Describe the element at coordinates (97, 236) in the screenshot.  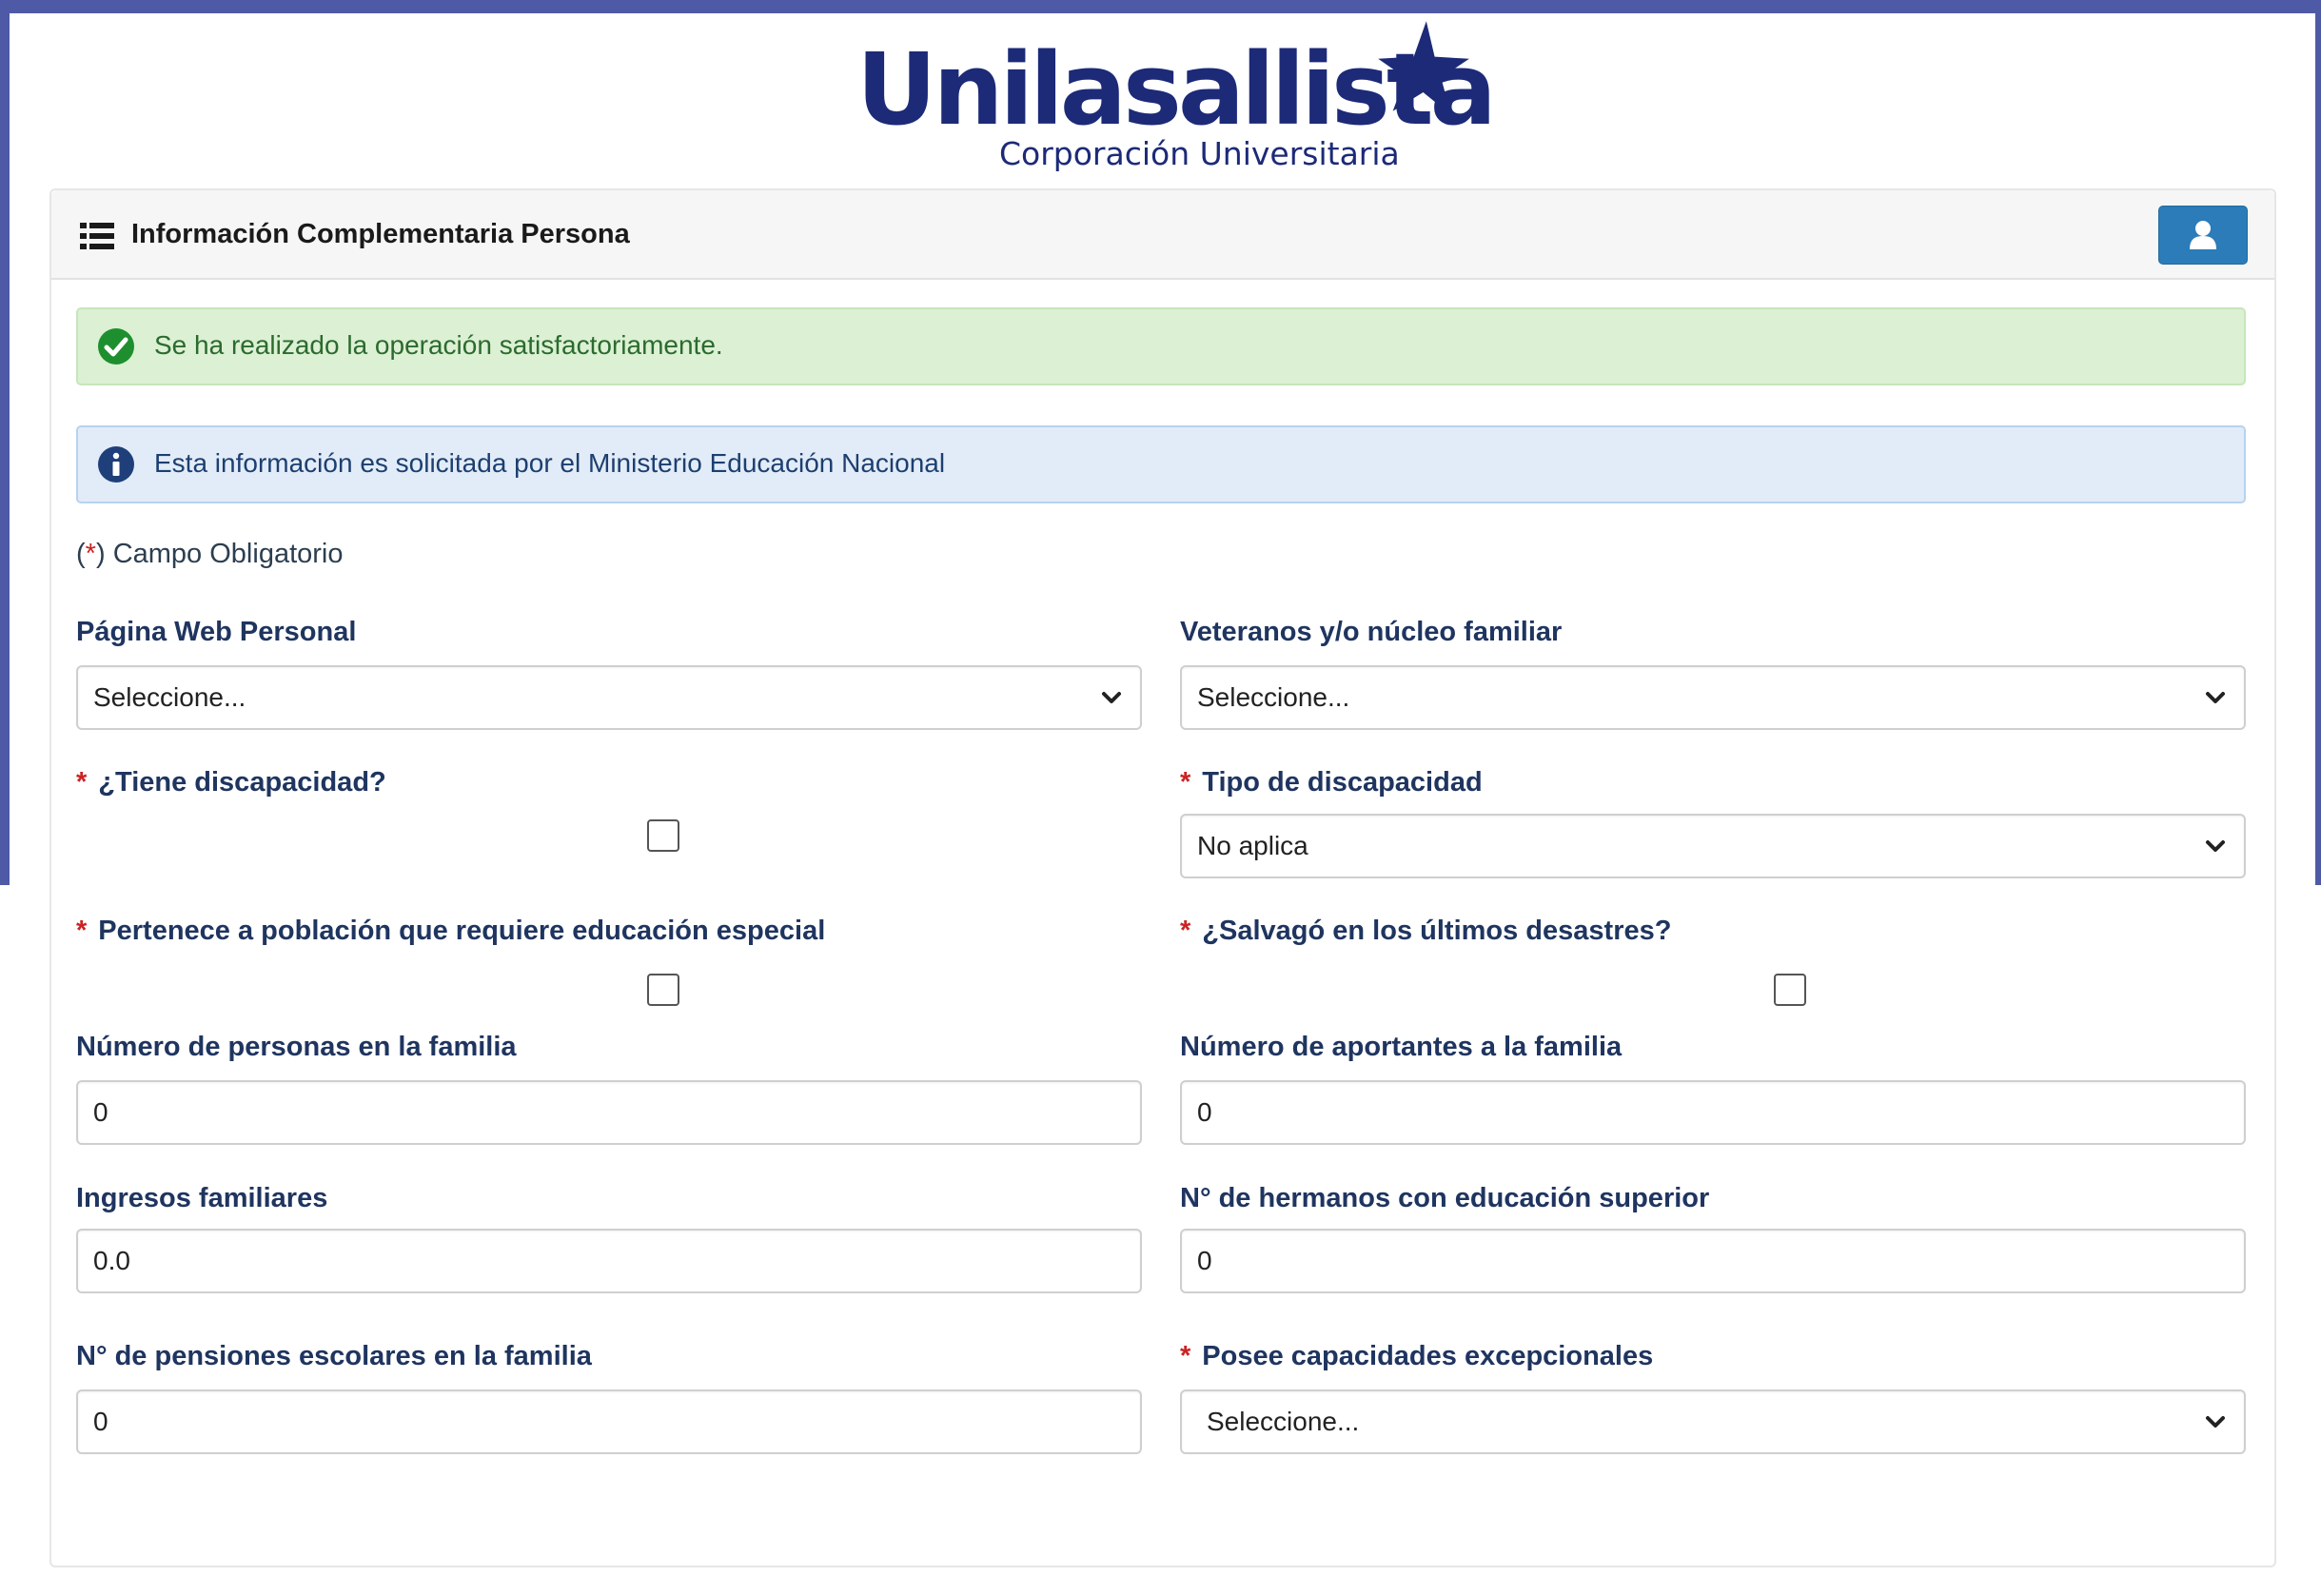
I see `list-icon` at that location.